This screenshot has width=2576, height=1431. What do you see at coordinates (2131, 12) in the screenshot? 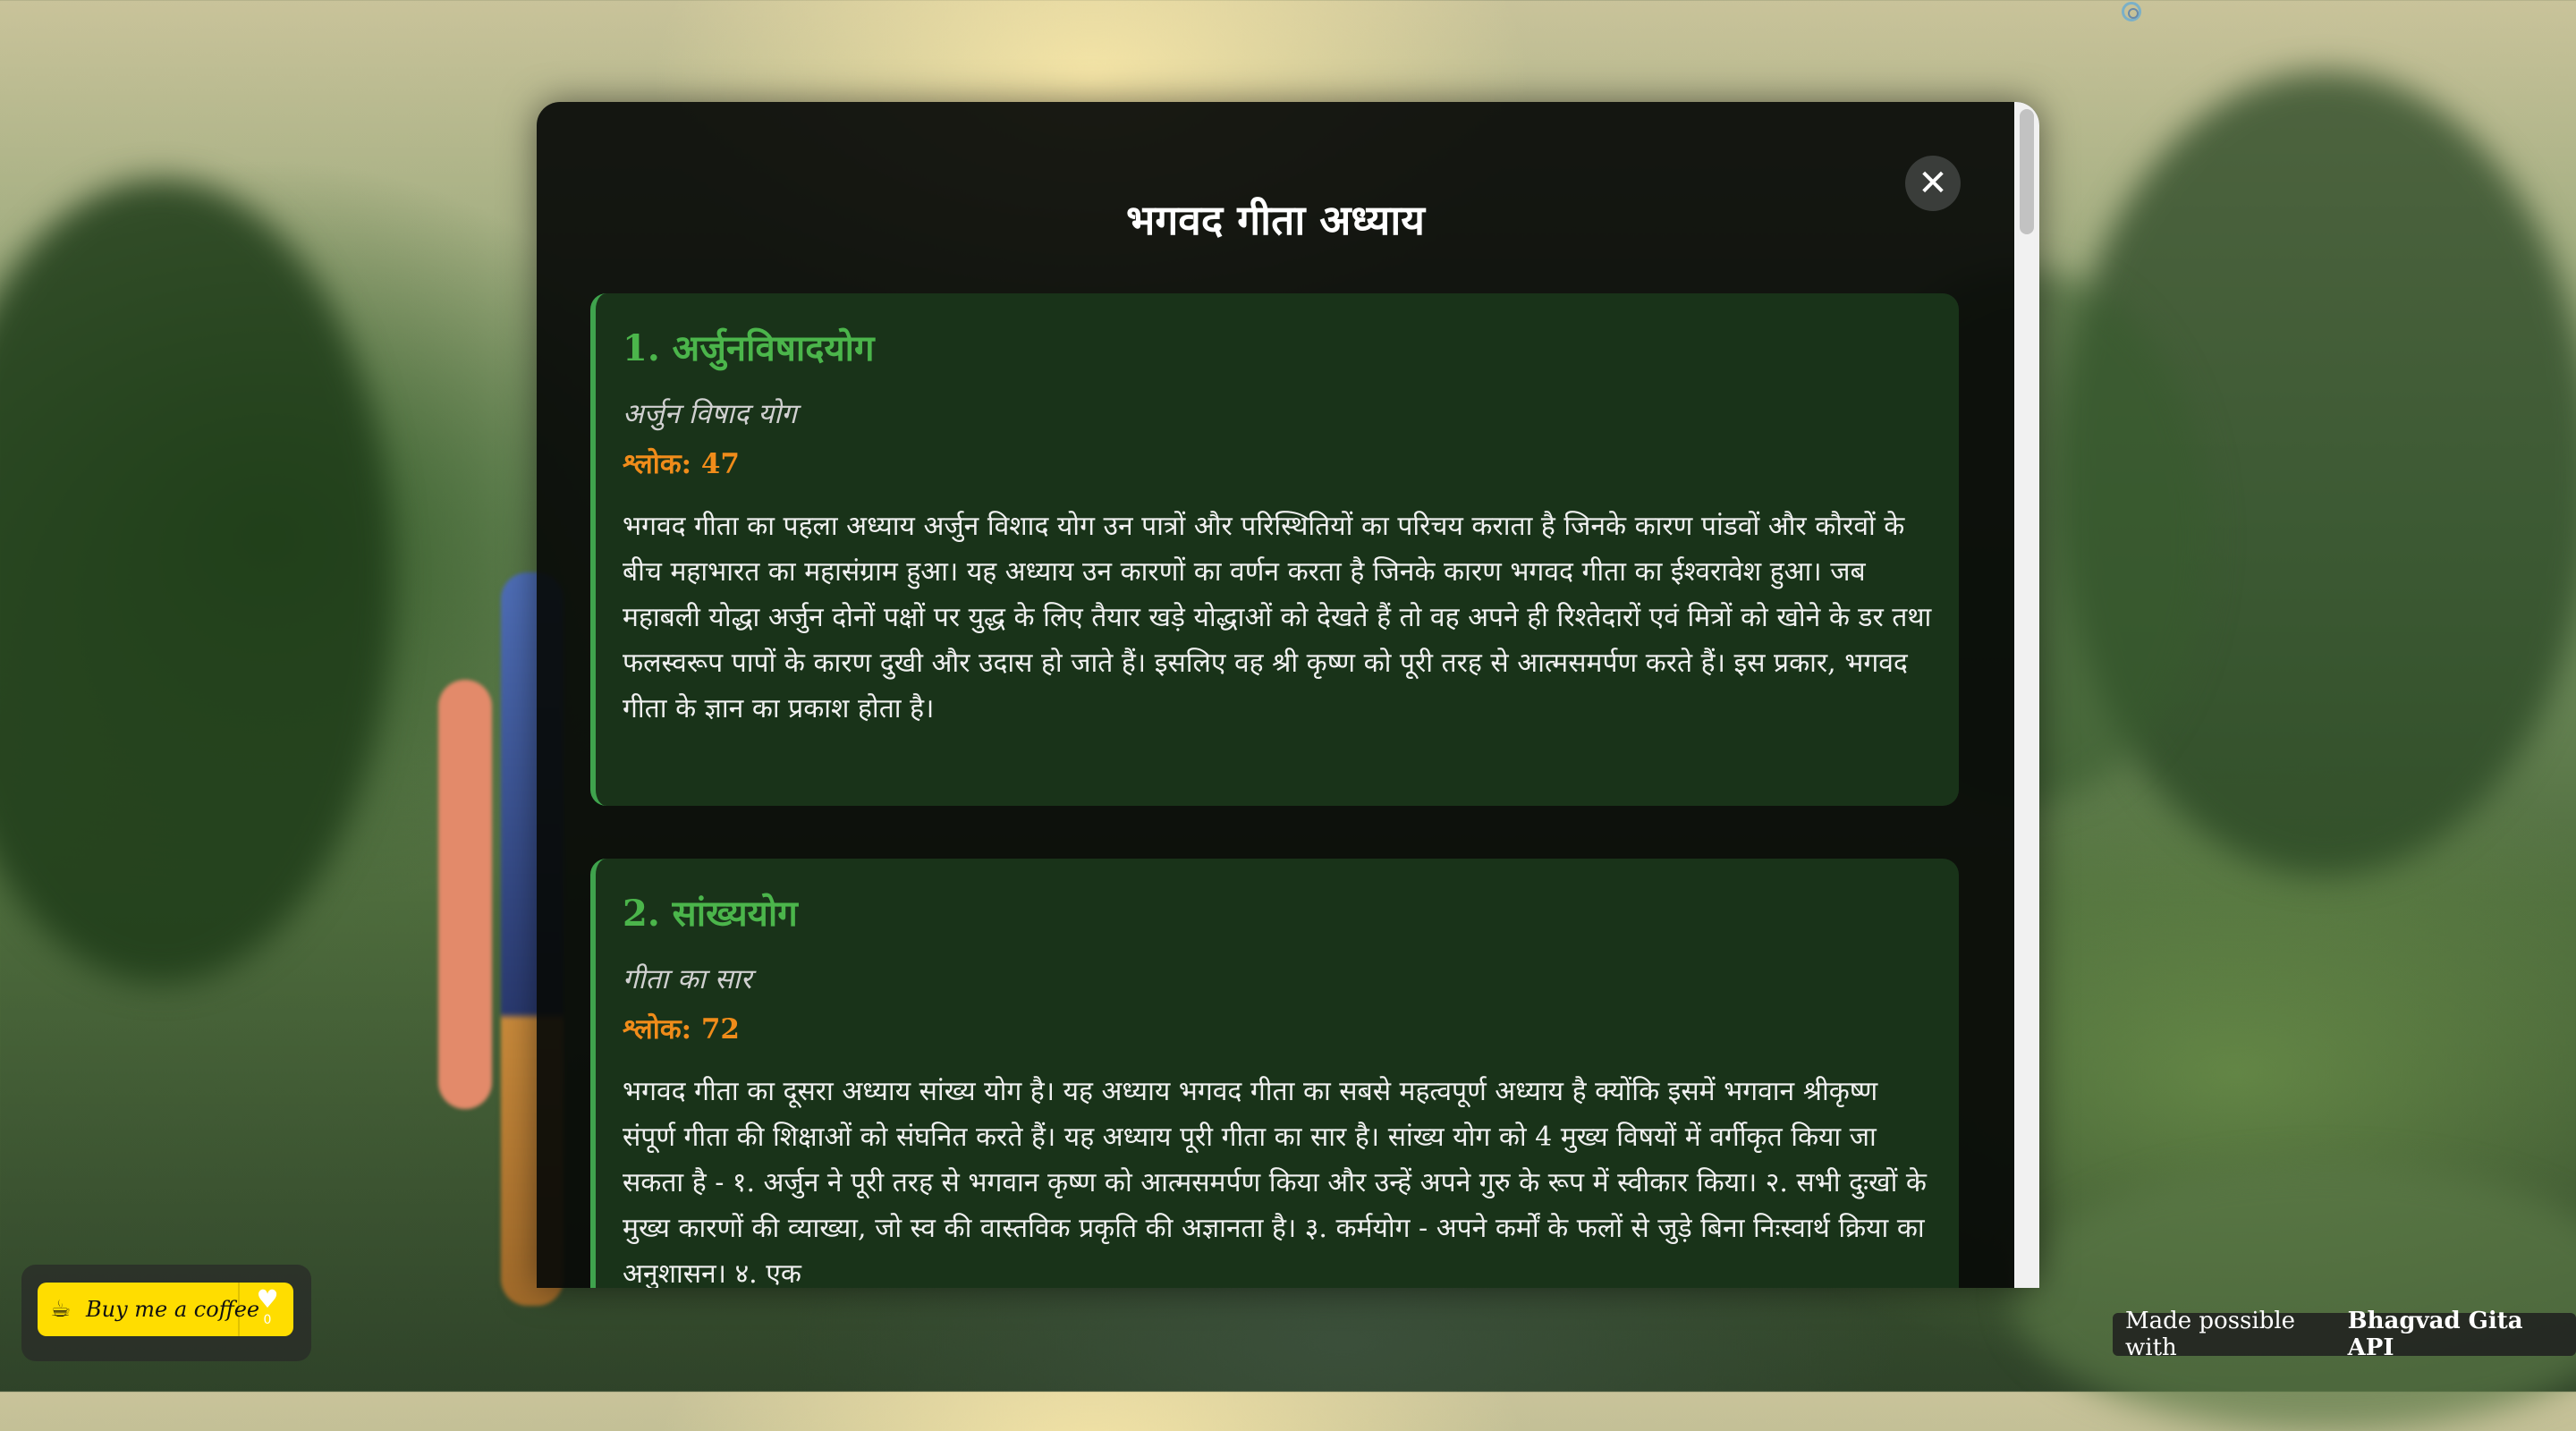
I see `target-icon` at bounding box center [2131, 12].